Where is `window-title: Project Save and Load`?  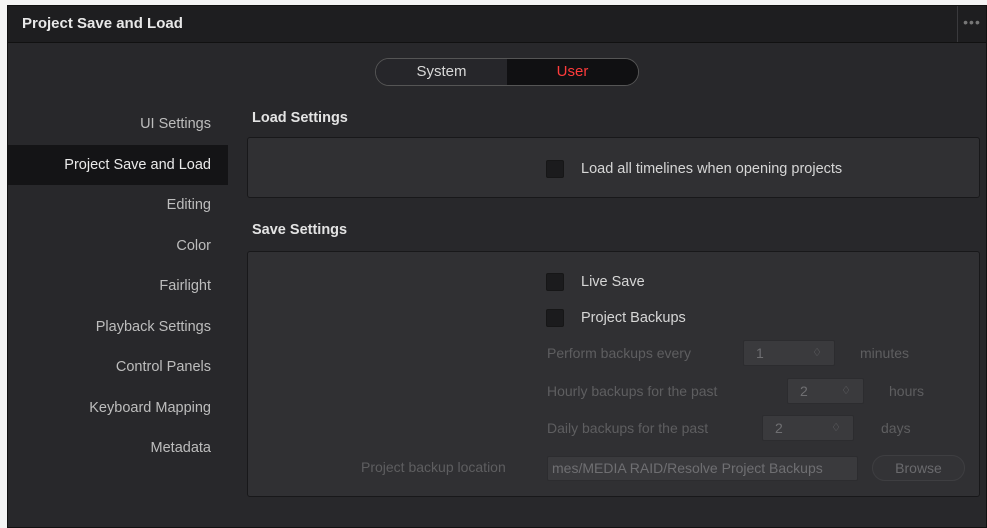
window-title: Project Save and Load is located at coordinates (102, 23).